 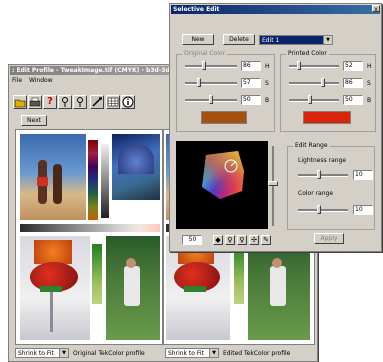 I want to click on menu-bar: File Window, so click(x=32, y=81).